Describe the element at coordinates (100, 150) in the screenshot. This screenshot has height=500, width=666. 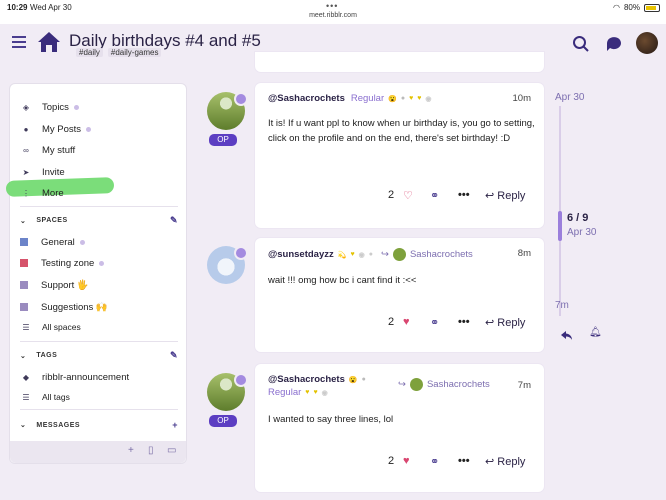
I see `sidebar-item-my-stuff: ∞ My stuff` at that location.